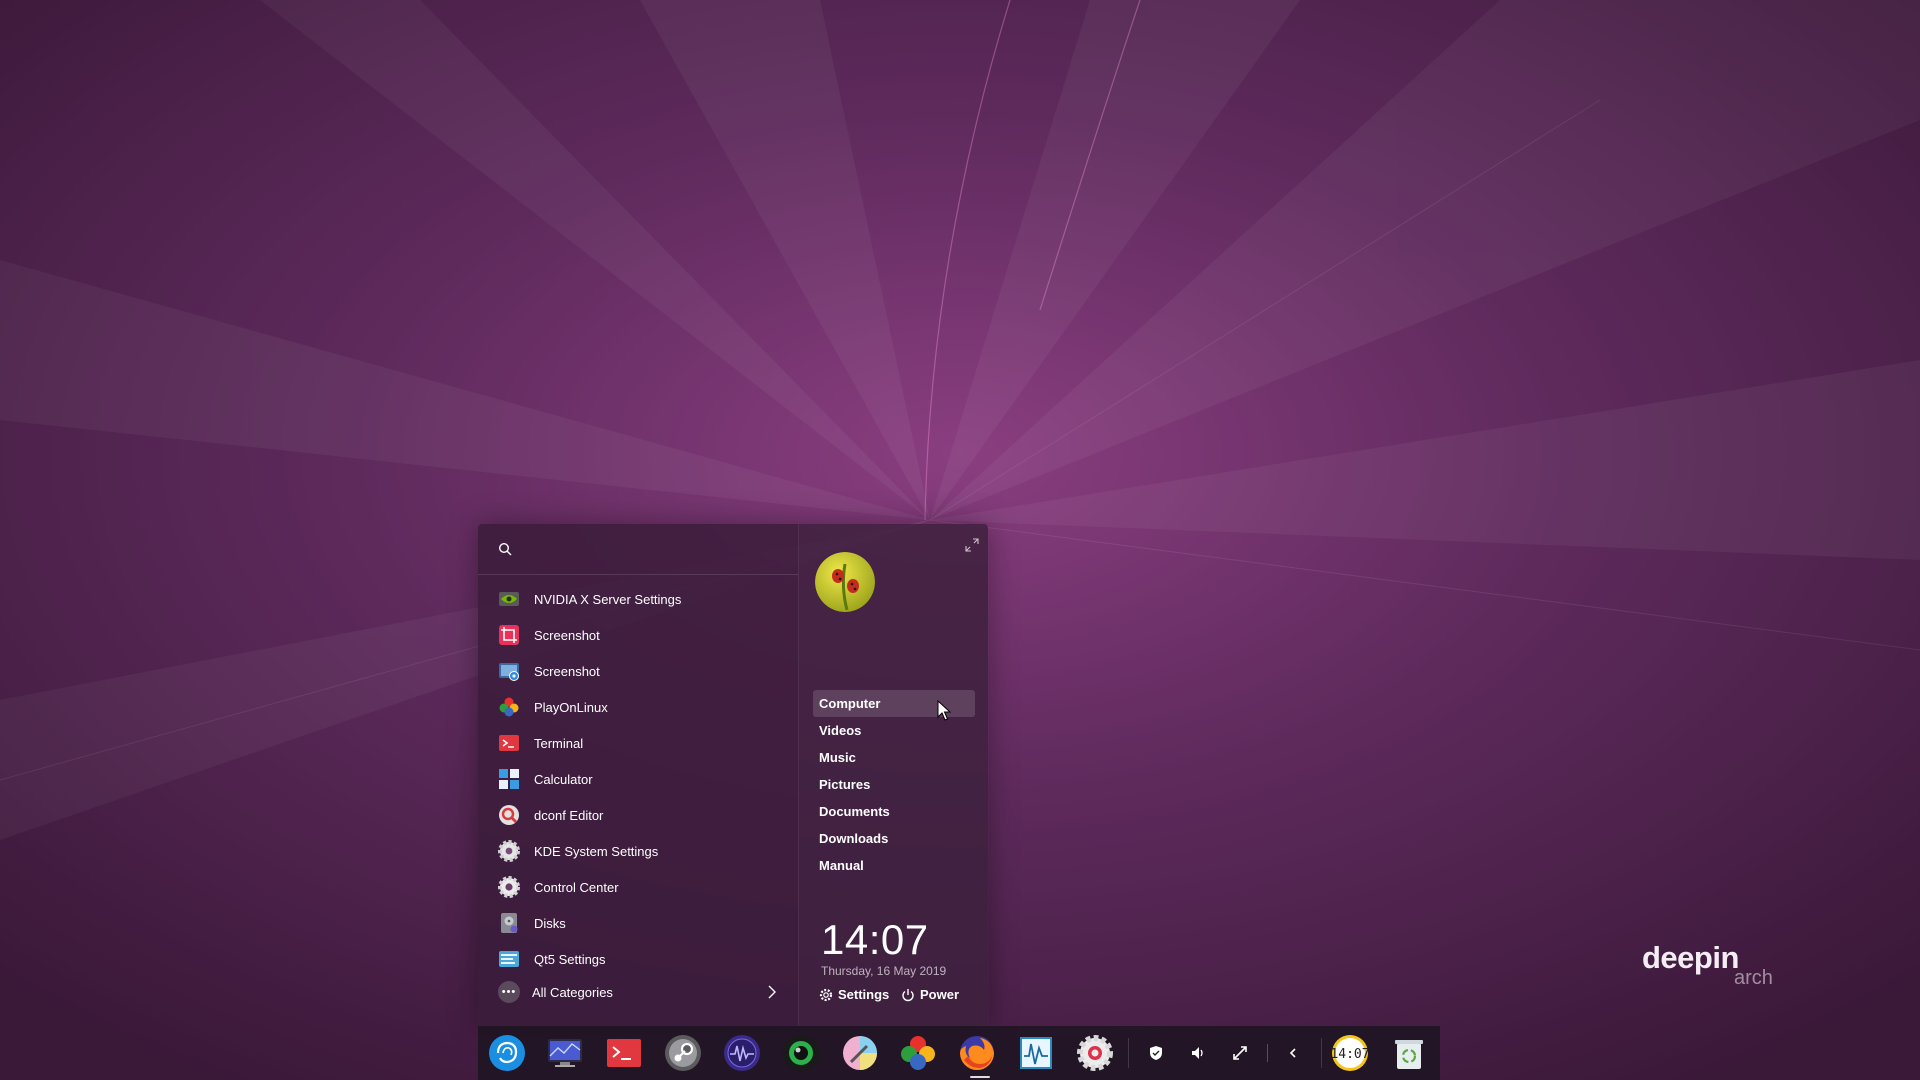  What do you see at coordinates (509, 851) in the screenshot?
I see `kde-settings-icon` at bounding box center [509, 851].